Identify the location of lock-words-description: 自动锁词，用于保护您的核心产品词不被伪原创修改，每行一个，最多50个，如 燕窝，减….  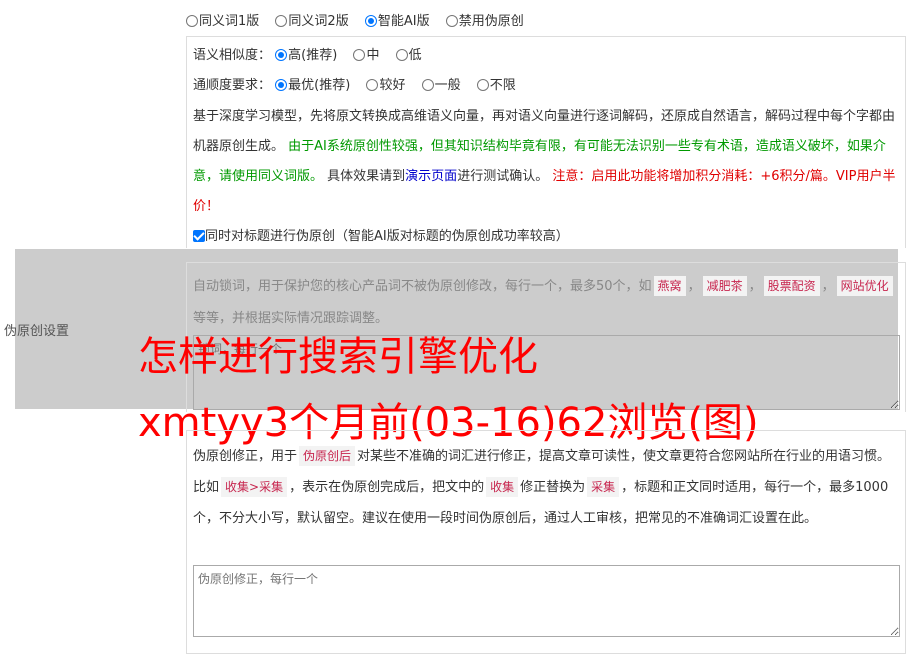
(546, 303).